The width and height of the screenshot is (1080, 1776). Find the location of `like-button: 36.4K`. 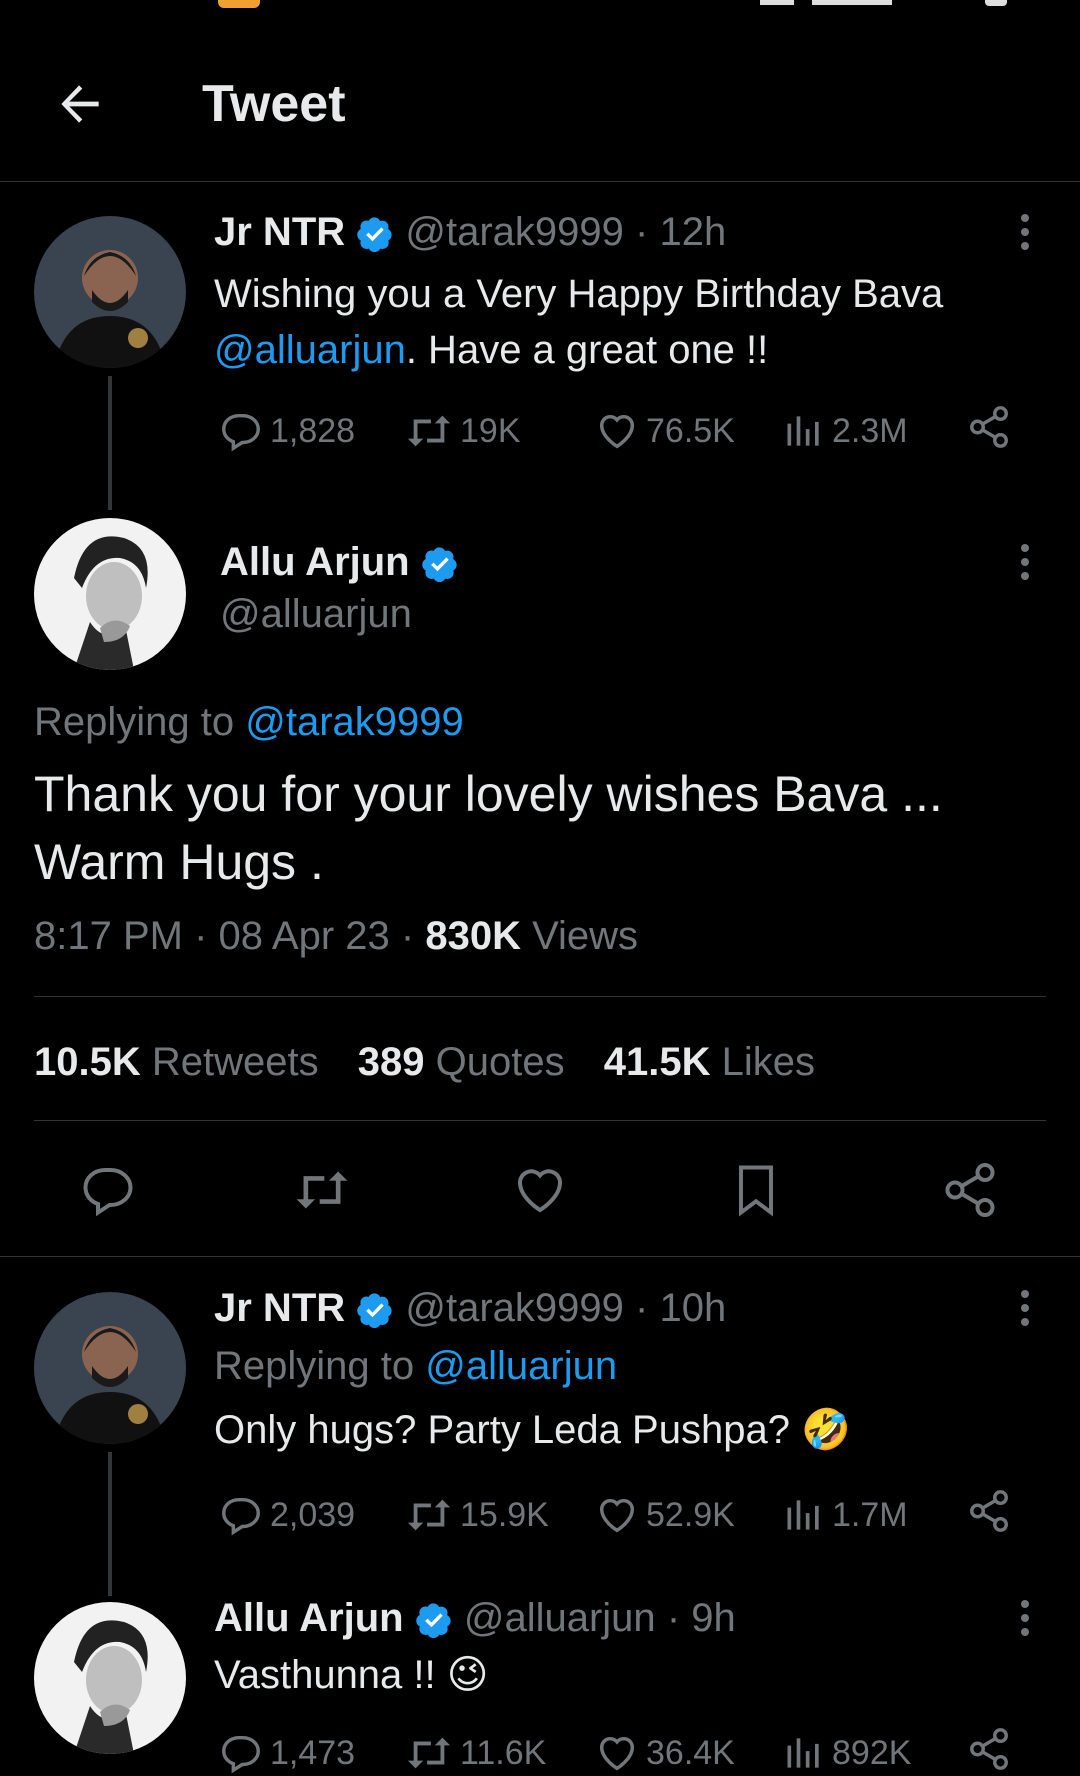

like-button: 36.4K is located at coordinates (664, 1753).